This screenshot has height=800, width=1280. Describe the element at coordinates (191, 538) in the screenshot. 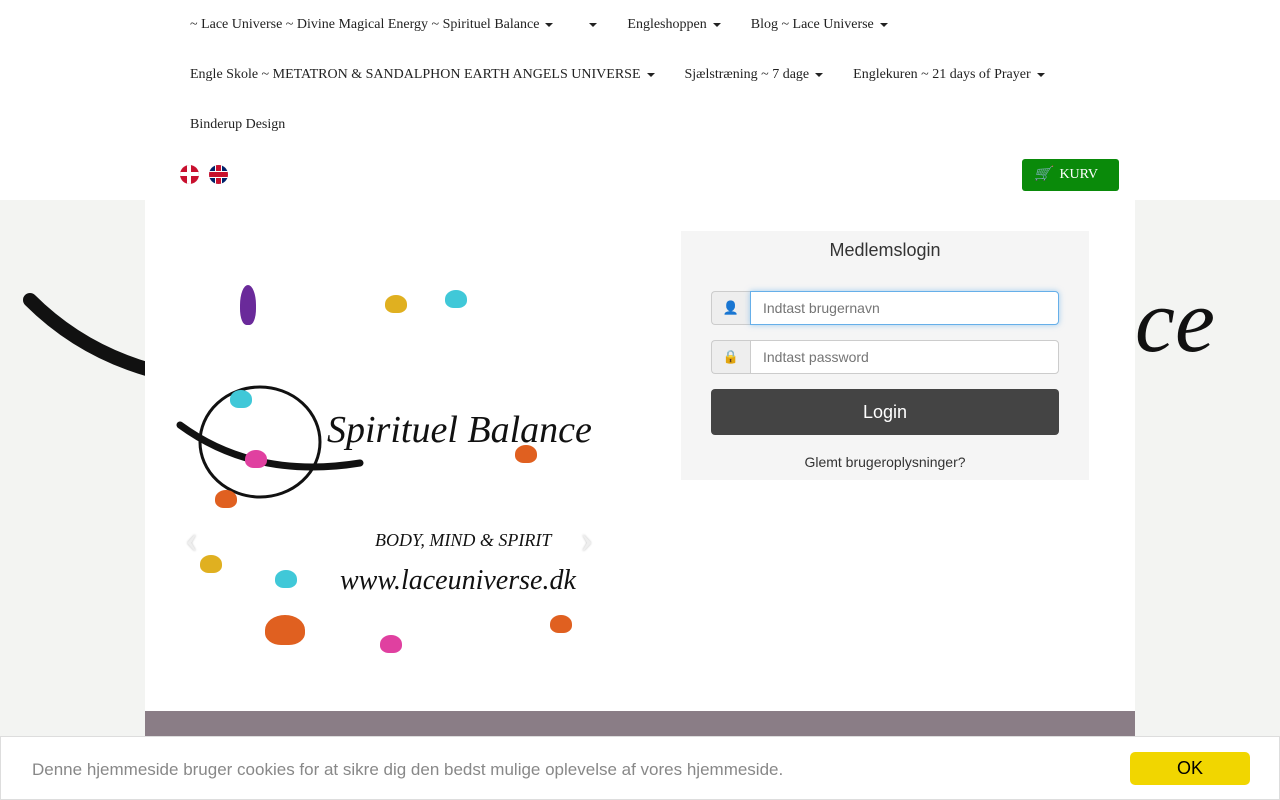

I see `slider-prev-arrow: ‹` at that location.